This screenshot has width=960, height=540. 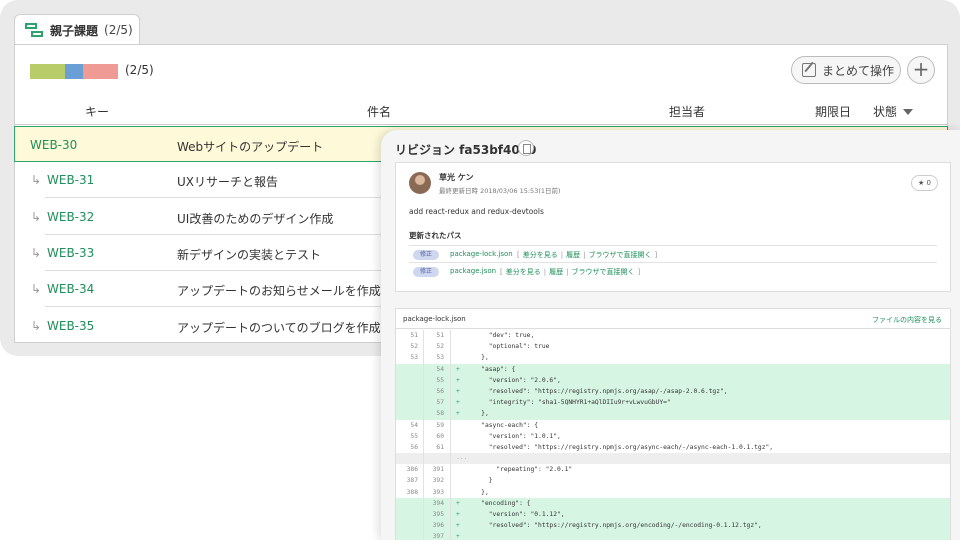 What do you see at coordinates (250, 146) in the screenshot?
I see `issue-name: Webサイトのアップデート` at bounding box center [250, 146].